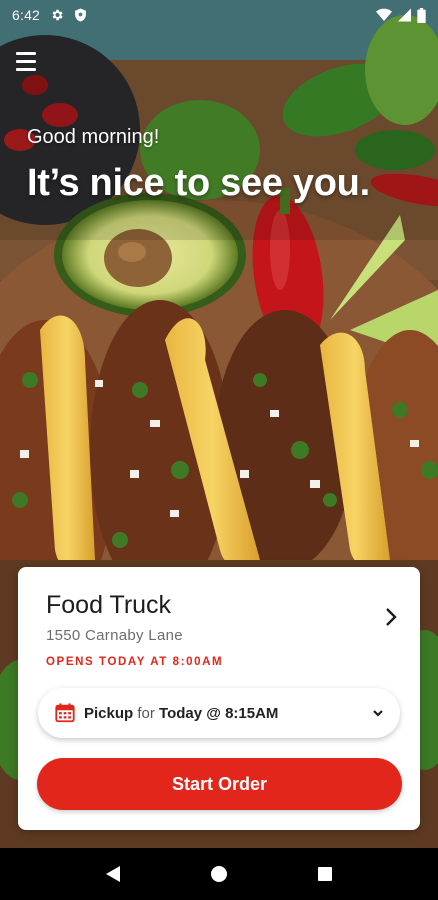 The height and width of the screenshot is (900, 438). I want to click on back-triangle-icon, so click(113, 874).